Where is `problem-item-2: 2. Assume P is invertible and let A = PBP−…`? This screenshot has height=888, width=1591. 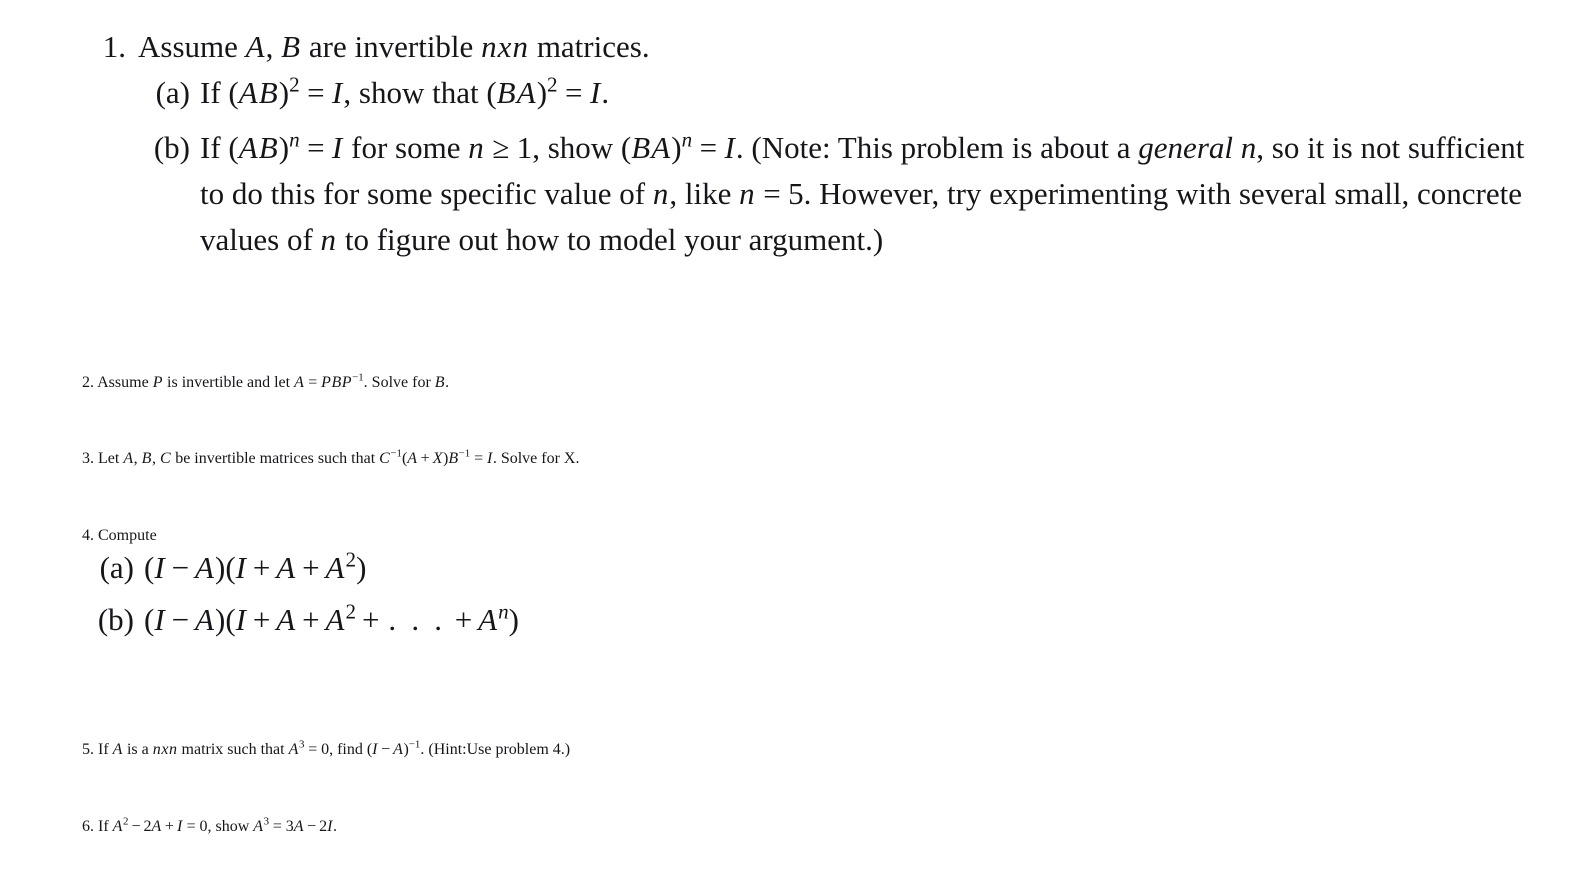
problem-item-2: 2. Assume P is invertible and let A = PBP−… is located at coordinates (807, 381).